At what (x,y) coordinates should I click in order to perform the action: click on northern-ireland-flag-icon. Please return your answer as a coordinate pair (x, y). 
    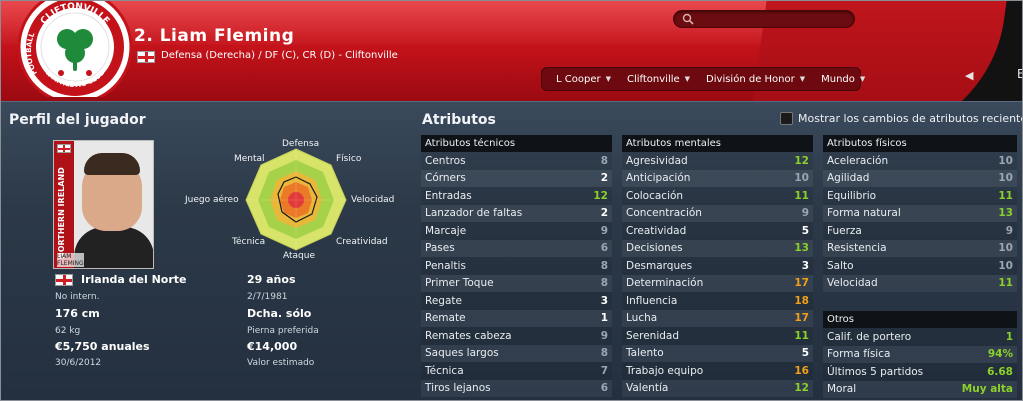
    Looking at the image, I should click on (64, 148).